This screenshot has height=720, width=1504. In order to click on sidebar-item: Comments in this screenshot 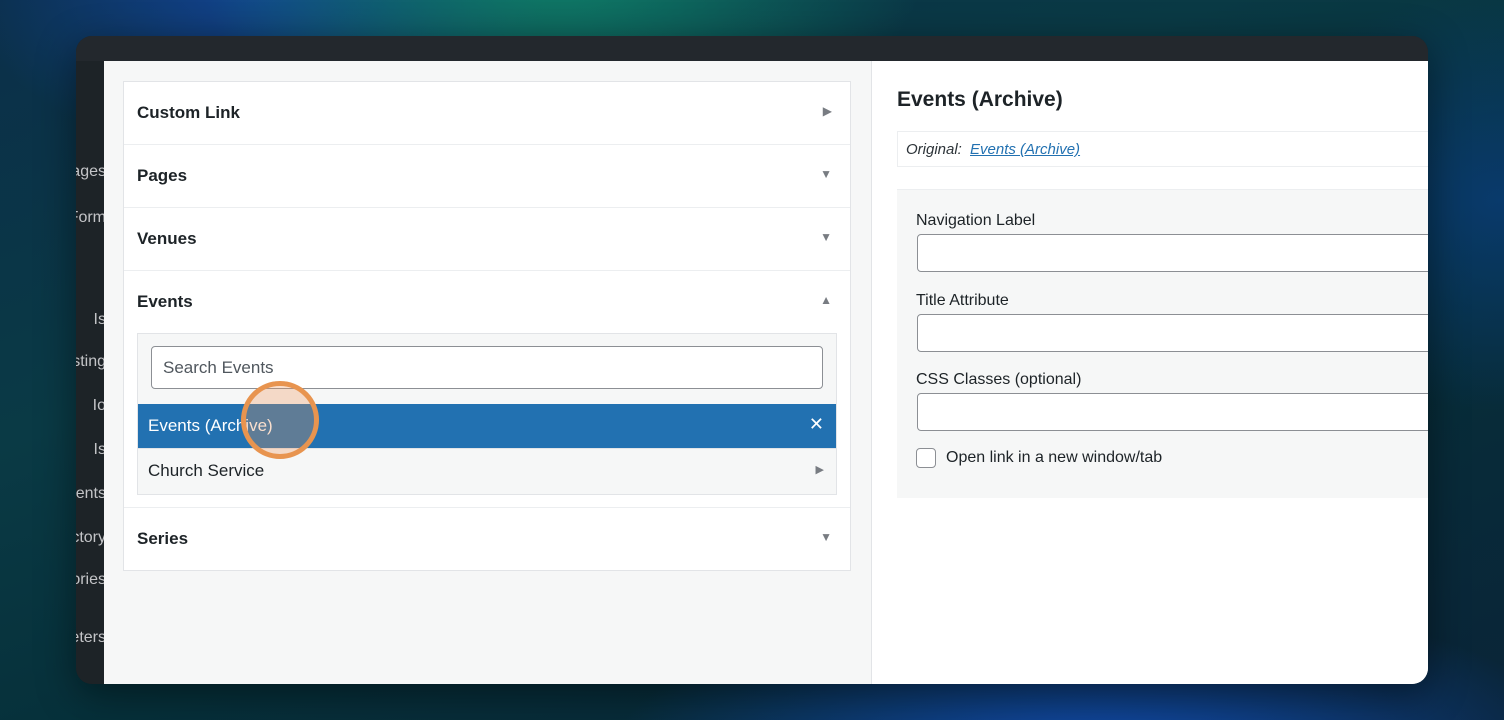, I will do `click(90, 494)`.